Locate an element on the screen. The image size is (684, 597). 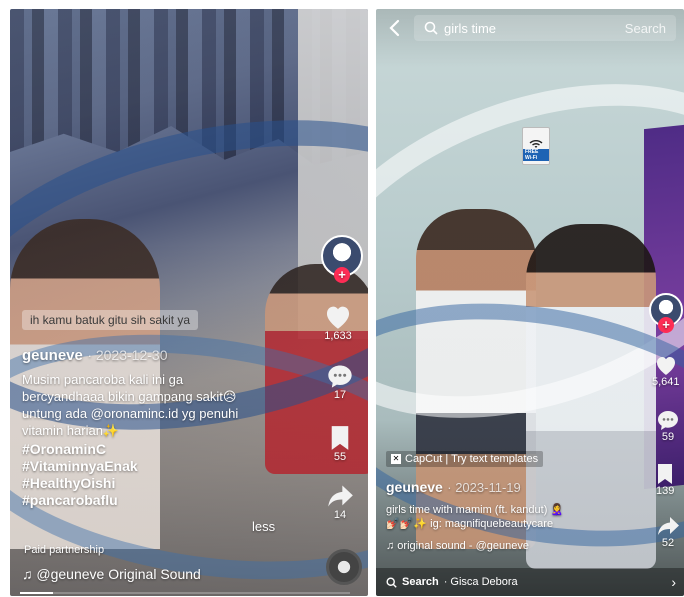
bottom-search-label: Search is located at coordinates (420, 582).